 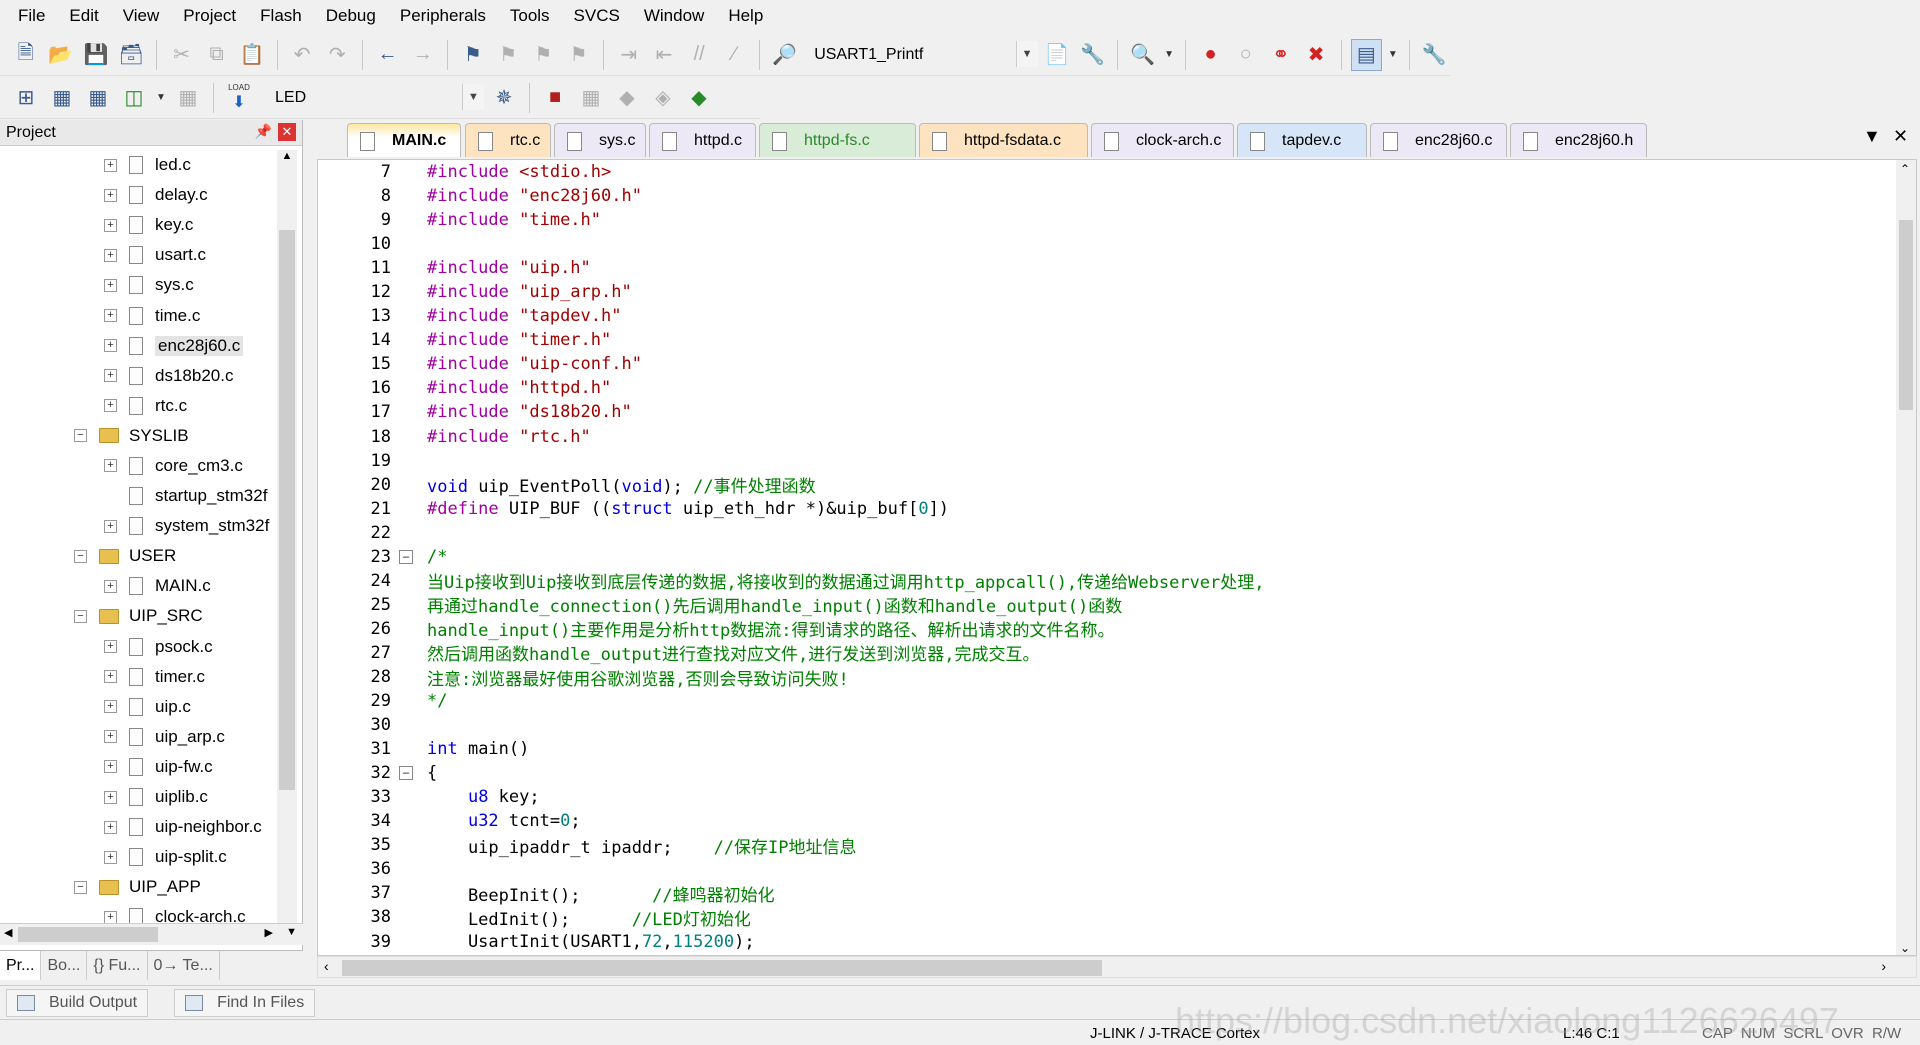 I want to click on project-horizontal-scrollbar: ◀ ▶ ▼, so click(x=151, y=934).